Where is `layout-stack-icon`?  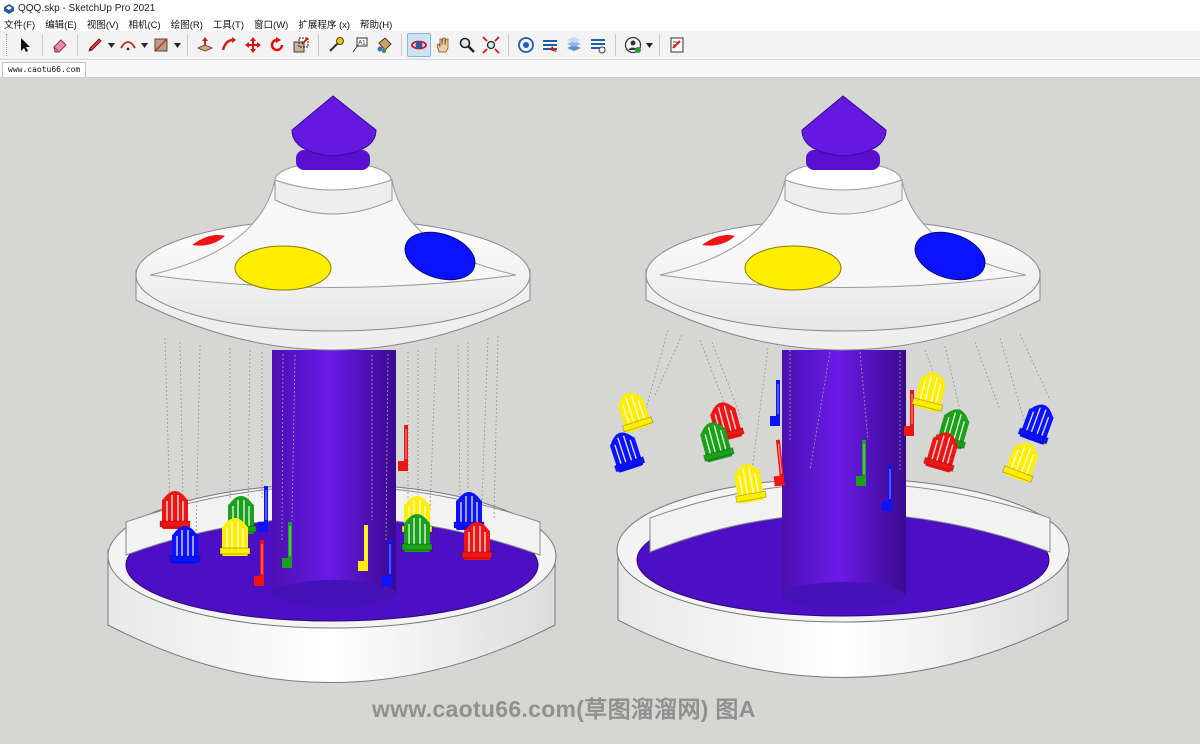 layout-stack-icon is located at coordinates (574, 44).